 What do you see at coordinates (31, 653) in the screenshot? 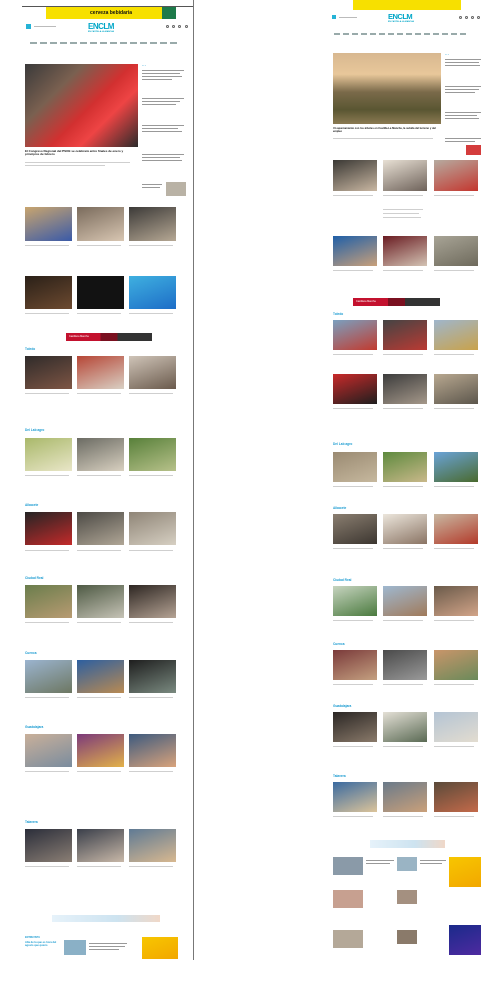
I see `section-title-cuenca: Cuenca` at bounding box center [31, 653].